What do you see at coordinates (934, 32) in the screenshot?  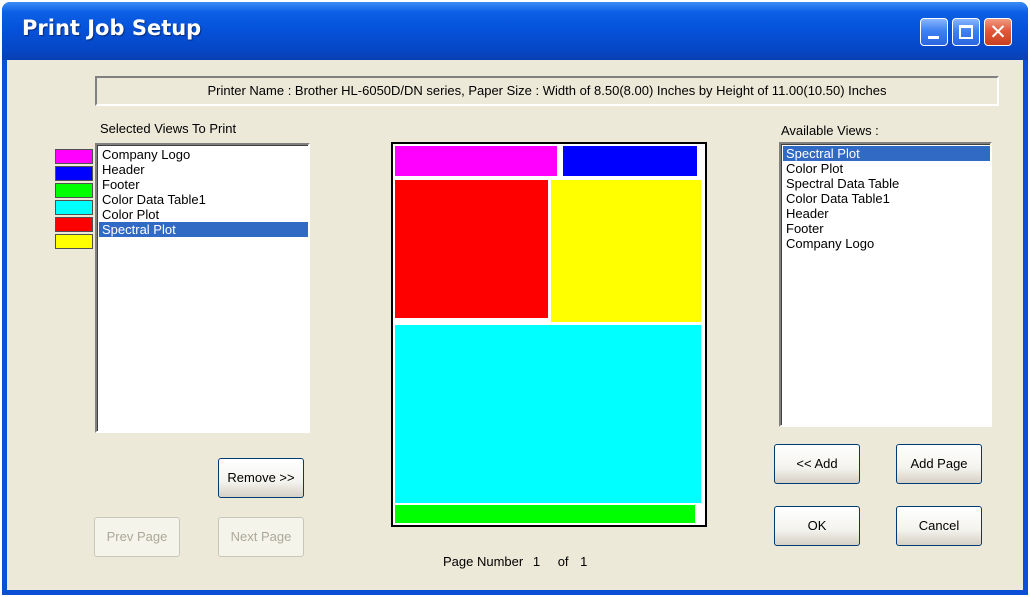 I see `minimize-button` at bounding box center [934, 32].